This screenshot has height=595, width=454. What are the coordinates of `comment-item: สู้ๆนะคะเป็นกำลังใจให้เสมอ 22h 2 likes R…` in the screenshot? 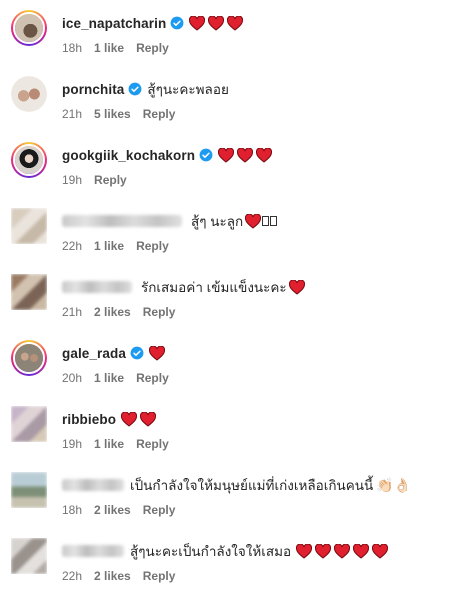 It's located at (227, 565).